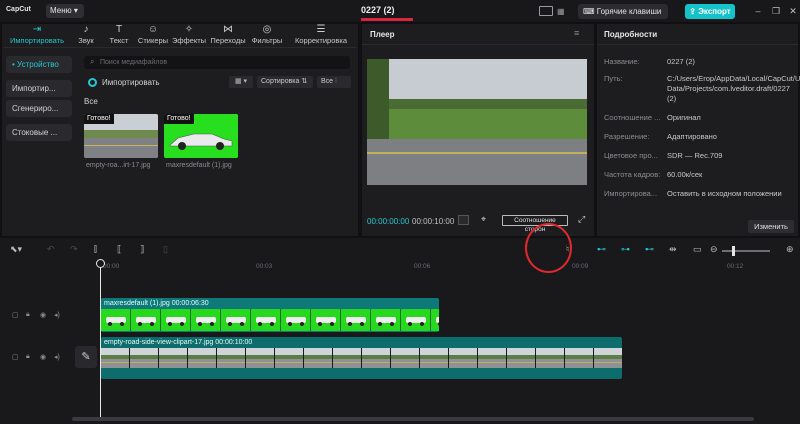 This screenshot has width=800, height=424. I want to click on tab-label: Корректировка, so click(321, 40).